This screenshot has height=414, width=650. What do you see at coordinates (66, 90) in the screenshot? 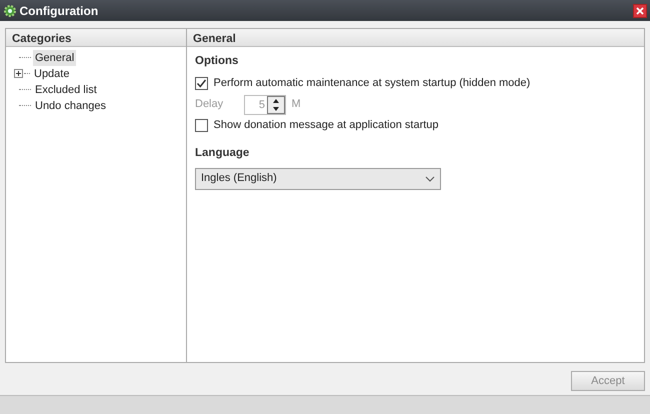
I see `tree-item: Excluded list` at bounding box center [66, 90].